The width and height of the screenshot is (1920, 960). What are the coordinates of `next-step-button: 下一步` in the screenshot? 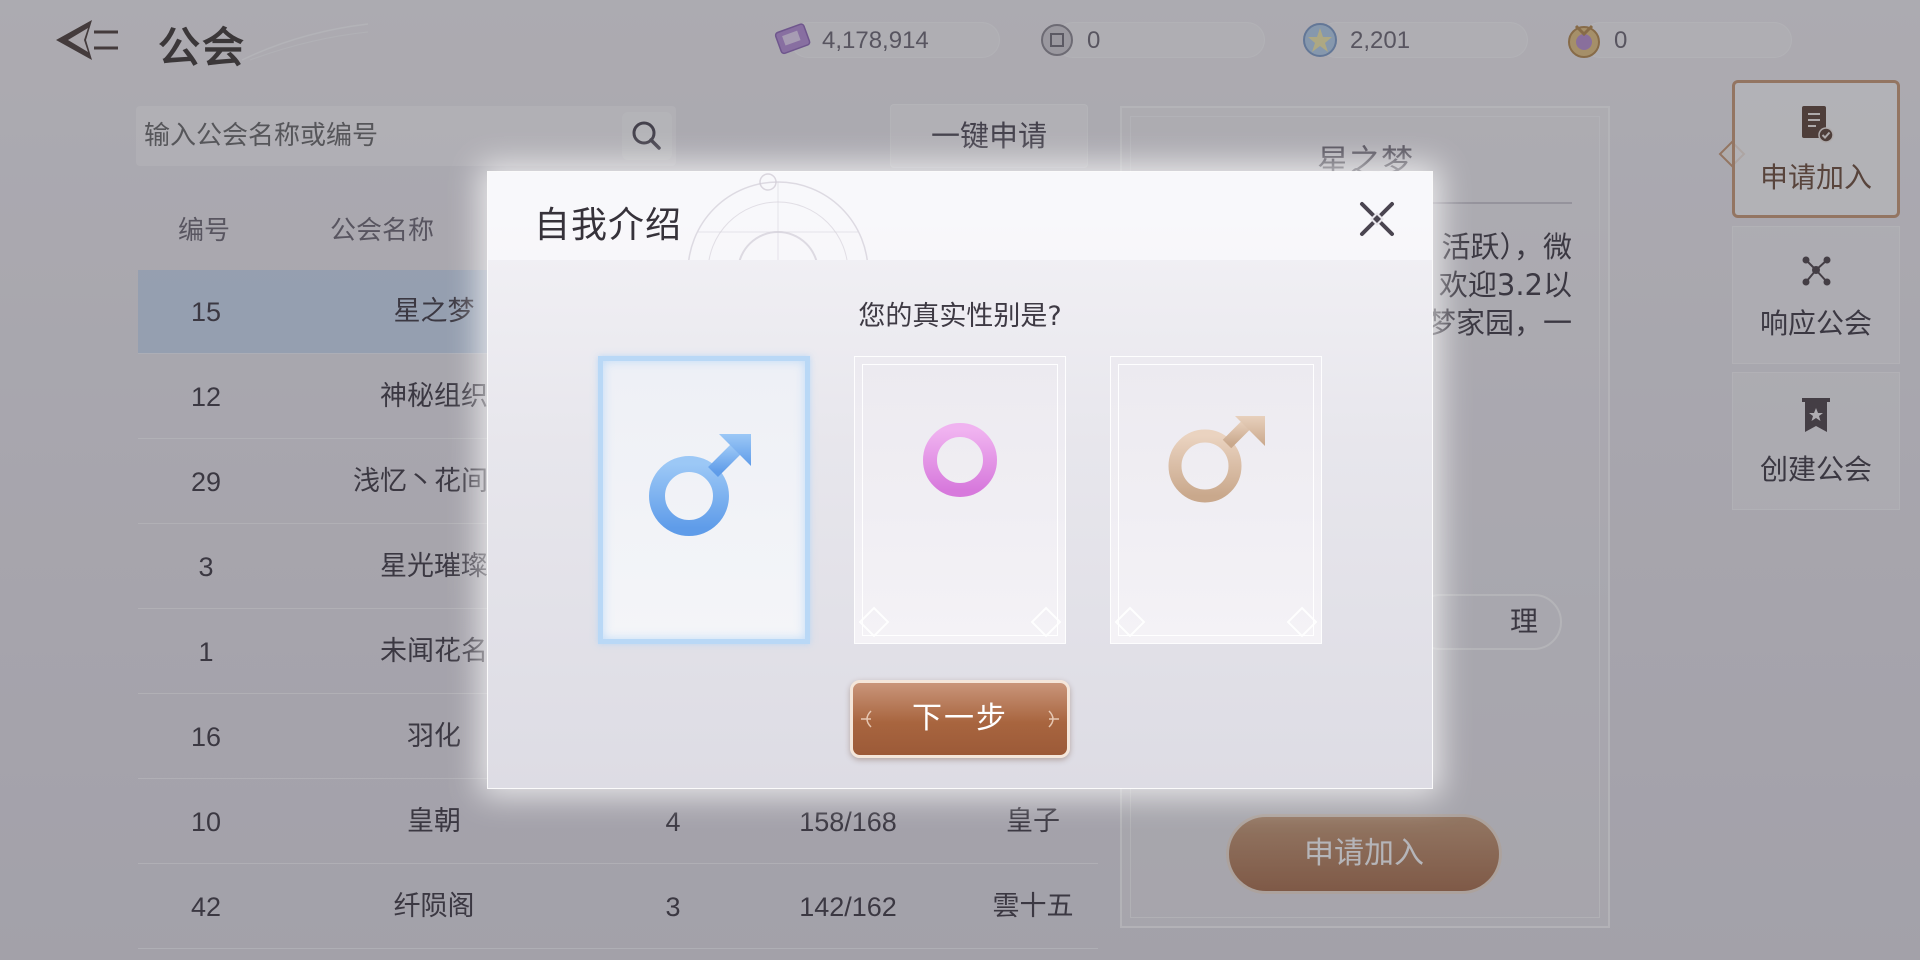 It's located at (960, 719).